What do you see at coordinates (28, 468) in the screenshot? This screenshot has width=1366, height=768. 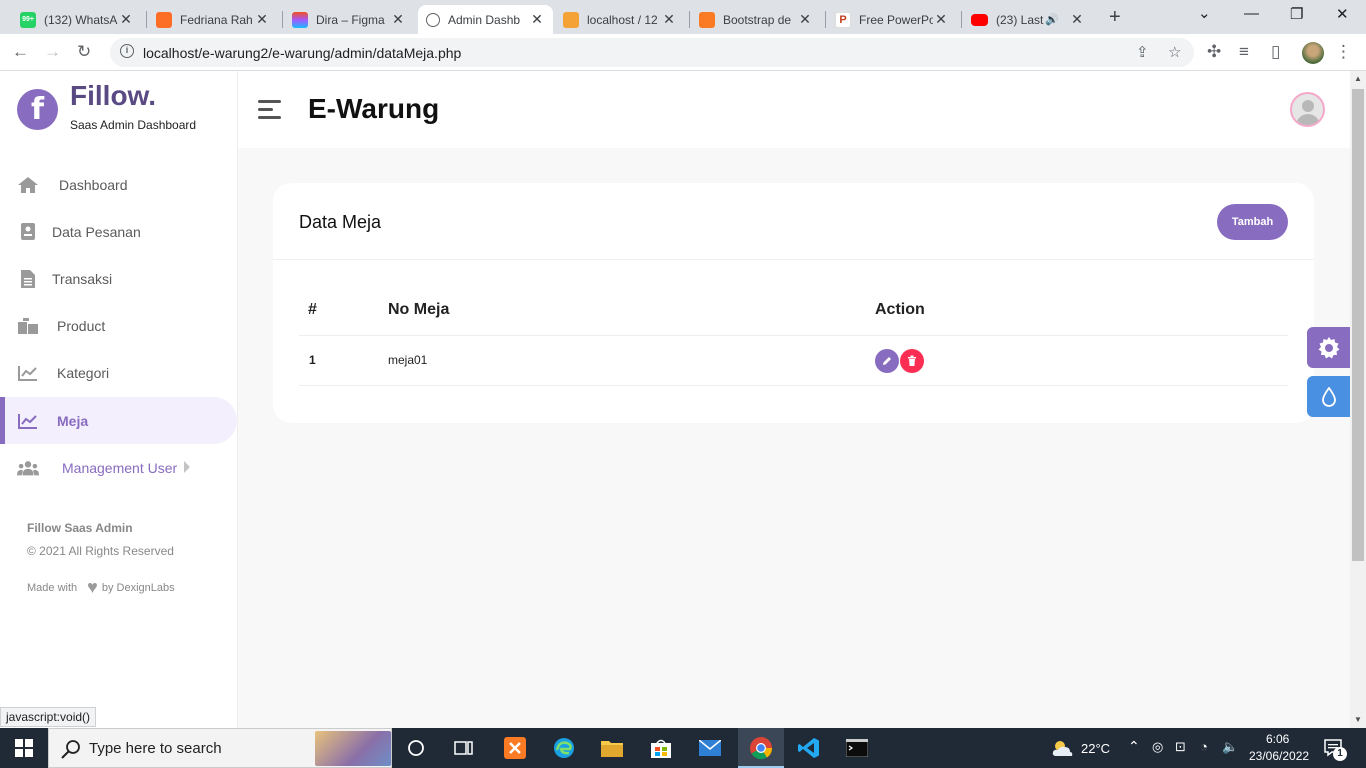 I see `users-icon` at bounding box center [28, 468].